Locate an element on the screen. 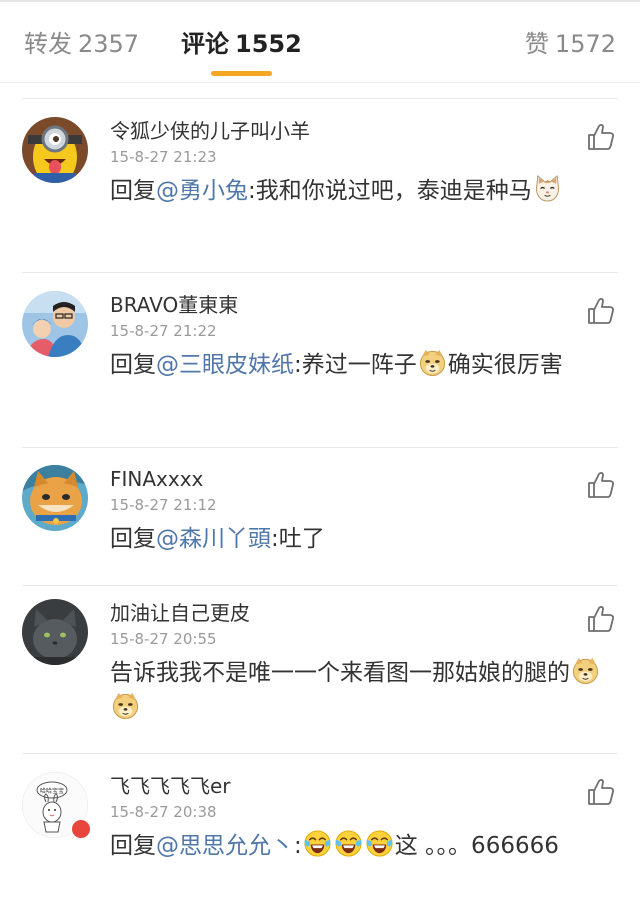  comment-timestamp: 15-8-27 21:12 is located at coordinates (163, 505).